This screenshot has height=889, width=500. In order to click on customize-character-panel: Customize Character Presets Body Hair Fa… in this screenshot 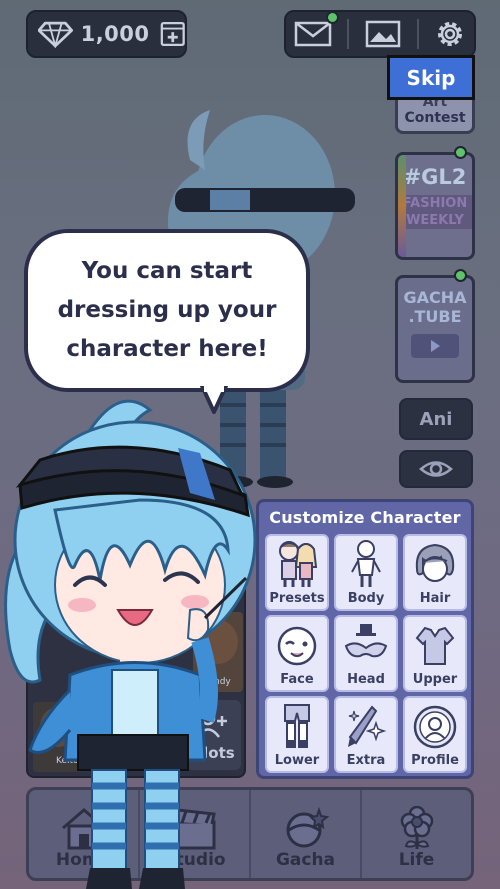, I will do `click(365, 639)`.